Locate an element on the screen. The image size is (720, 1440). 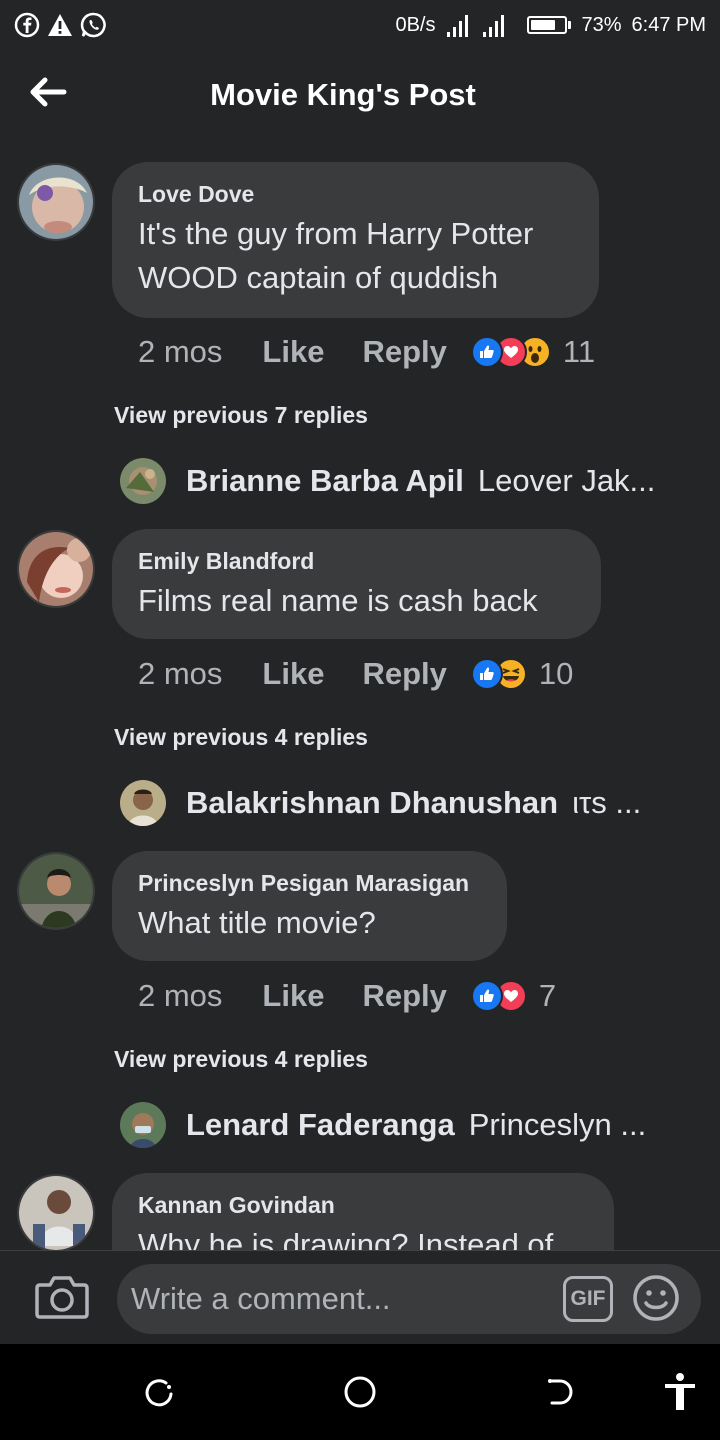
avatar is located at coordinates (56, 1212).